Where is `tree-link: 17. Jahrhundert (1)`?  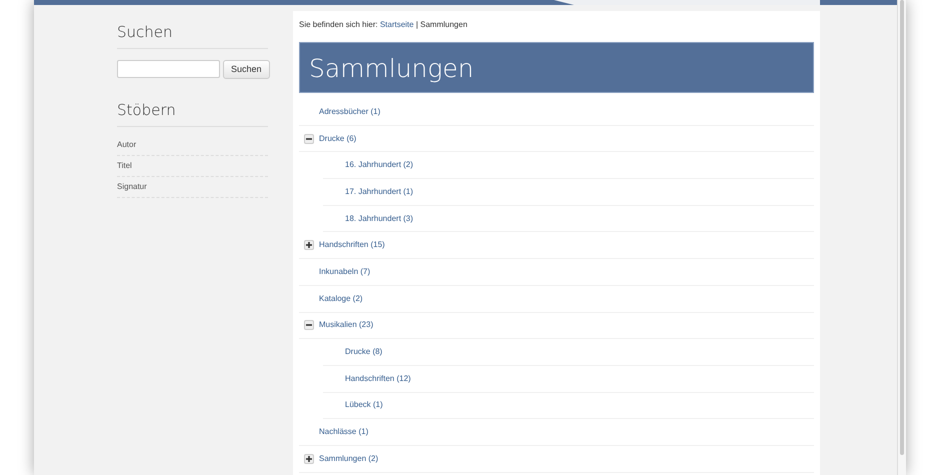
tree-link: 17. Jahrhundert (1) is located at coordinates (379, 192).